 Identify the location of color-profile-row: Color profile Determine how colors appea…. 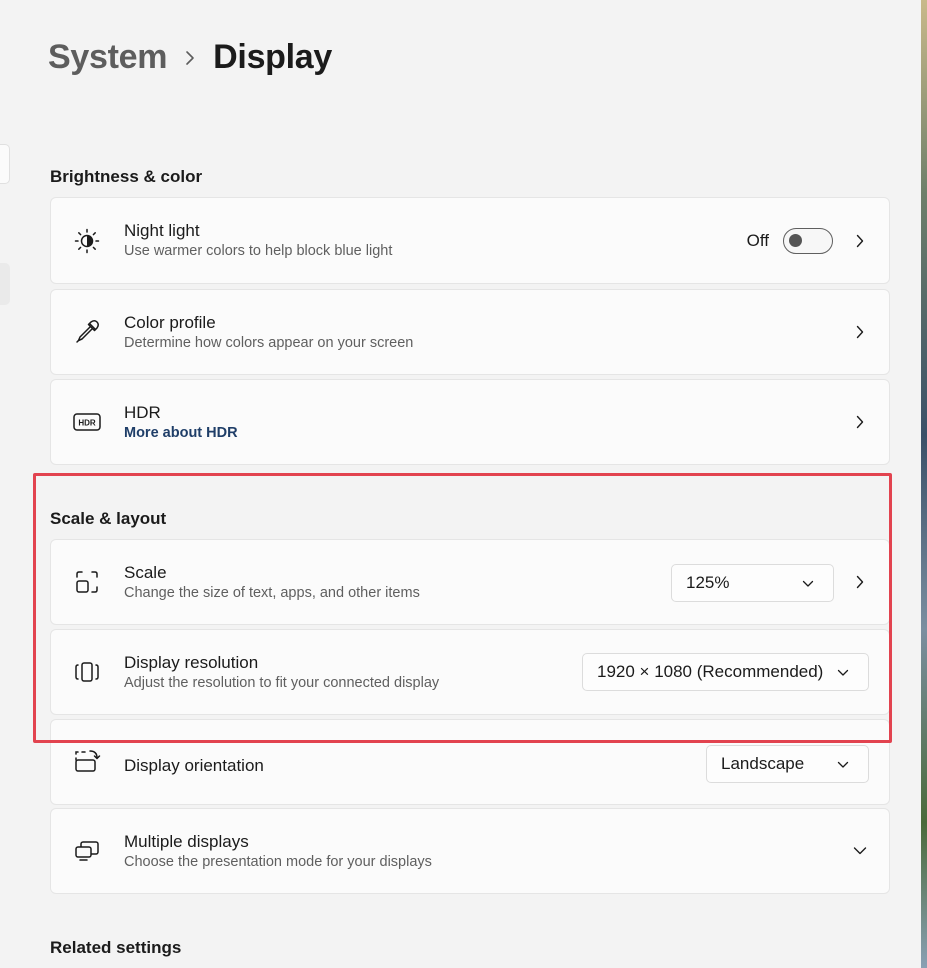
(470, 332).